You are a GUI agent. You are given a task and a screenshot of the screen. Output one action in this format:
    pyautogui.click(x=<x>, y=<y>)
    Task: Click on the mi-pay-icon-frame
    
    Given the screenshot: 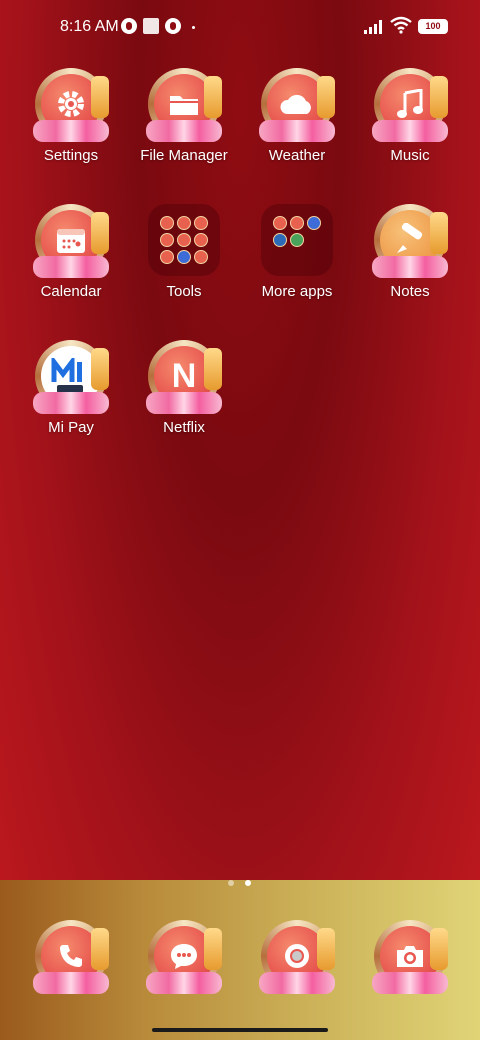 What is the action you would take?
    pyautogui.click(x=71, y=377)
    